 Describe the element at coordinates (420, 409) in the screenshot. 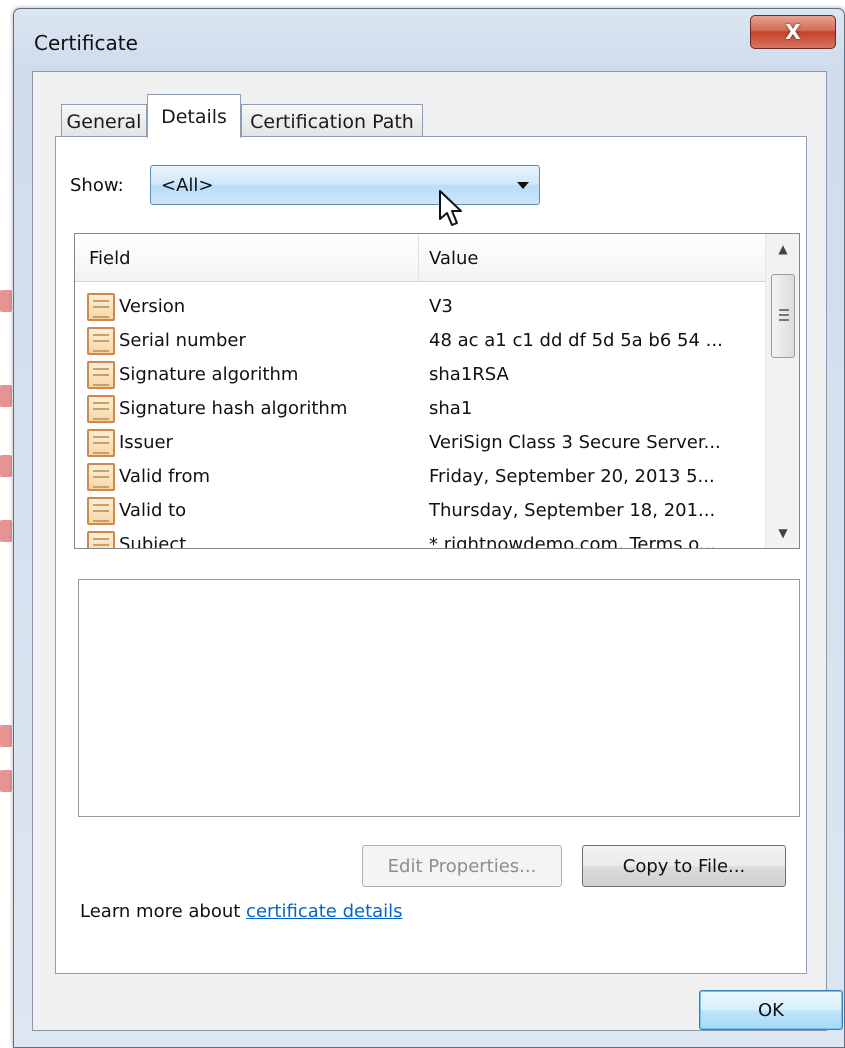

I see `list-item: Signature hash algorithm sha1` at that location.